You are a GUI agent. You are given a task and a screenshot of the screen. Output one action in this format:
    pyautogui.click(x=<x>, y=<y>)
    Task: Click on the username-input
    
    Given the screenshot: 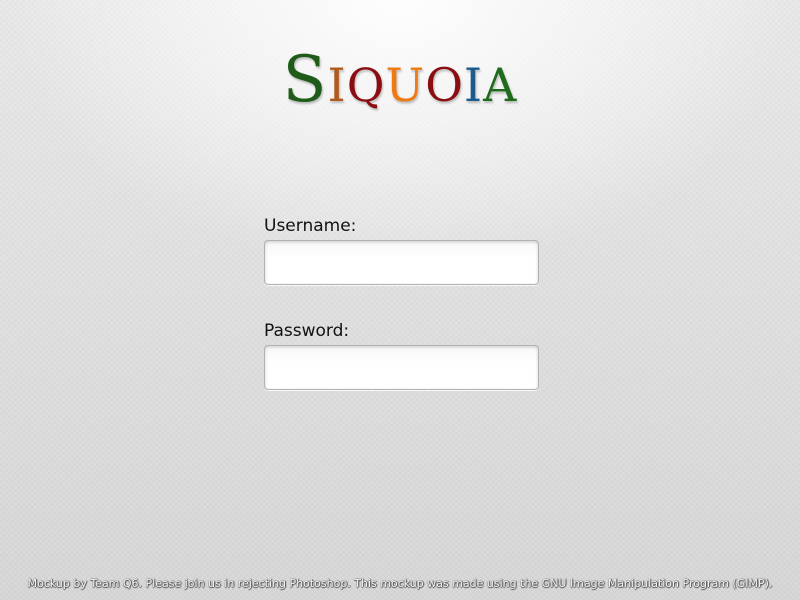 What is the action you would take?
    pyautogui.click(x=401, y=262)
    